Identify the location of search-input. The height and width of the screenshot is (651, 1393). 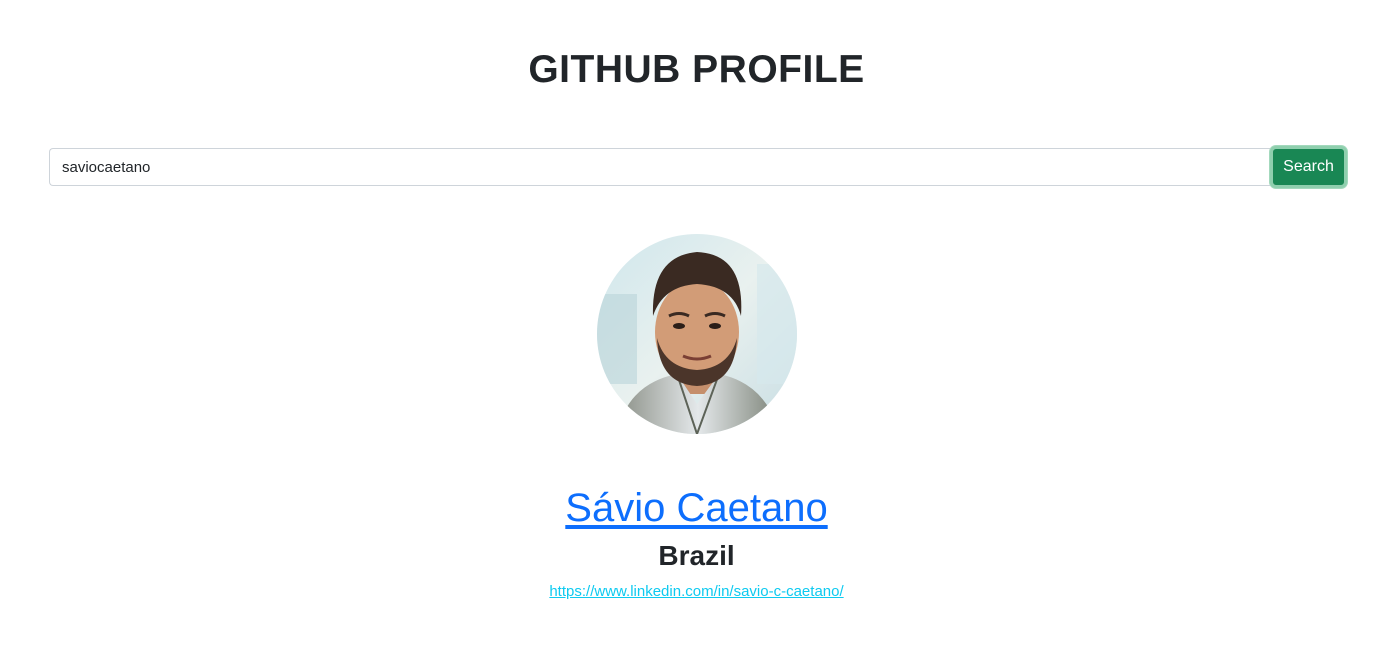
(659, 167).